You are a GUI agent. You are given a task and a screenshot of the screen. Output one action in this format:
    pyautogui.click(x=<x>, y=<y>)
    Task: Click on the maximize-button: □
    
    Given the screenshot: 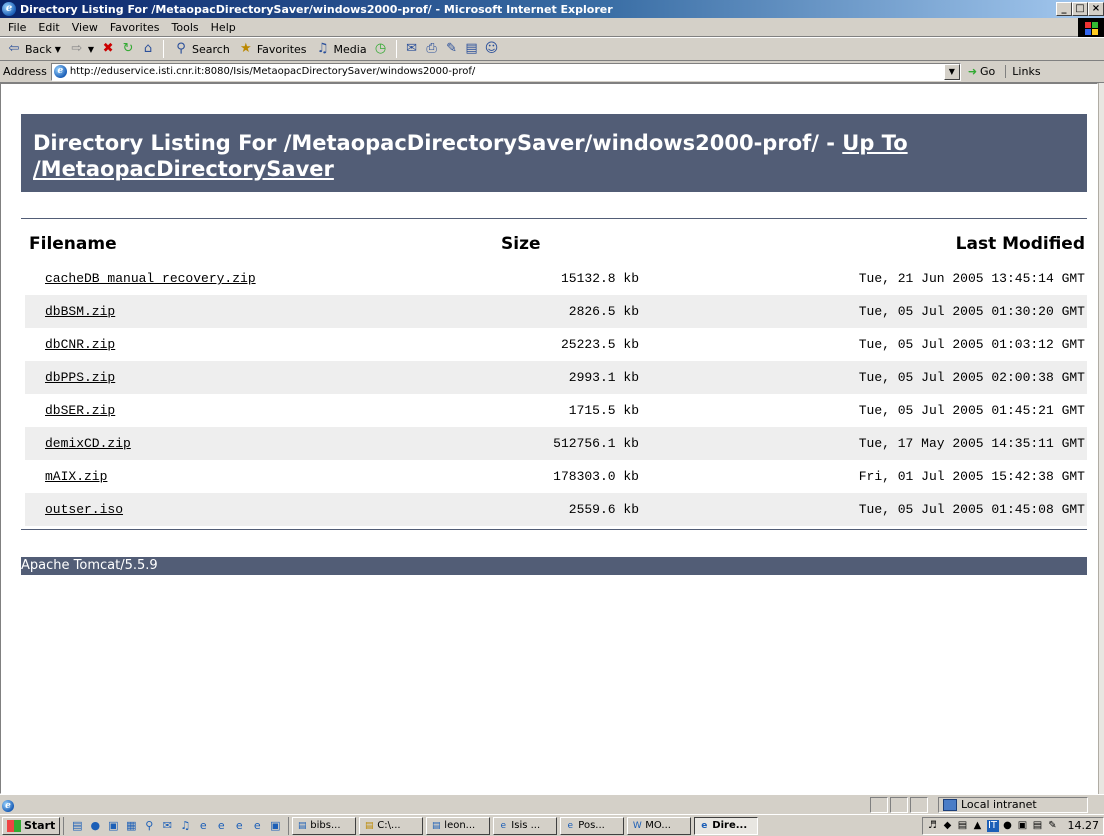 What is the action you would take?
    pyautogui.click(x=1080, y=9)
    